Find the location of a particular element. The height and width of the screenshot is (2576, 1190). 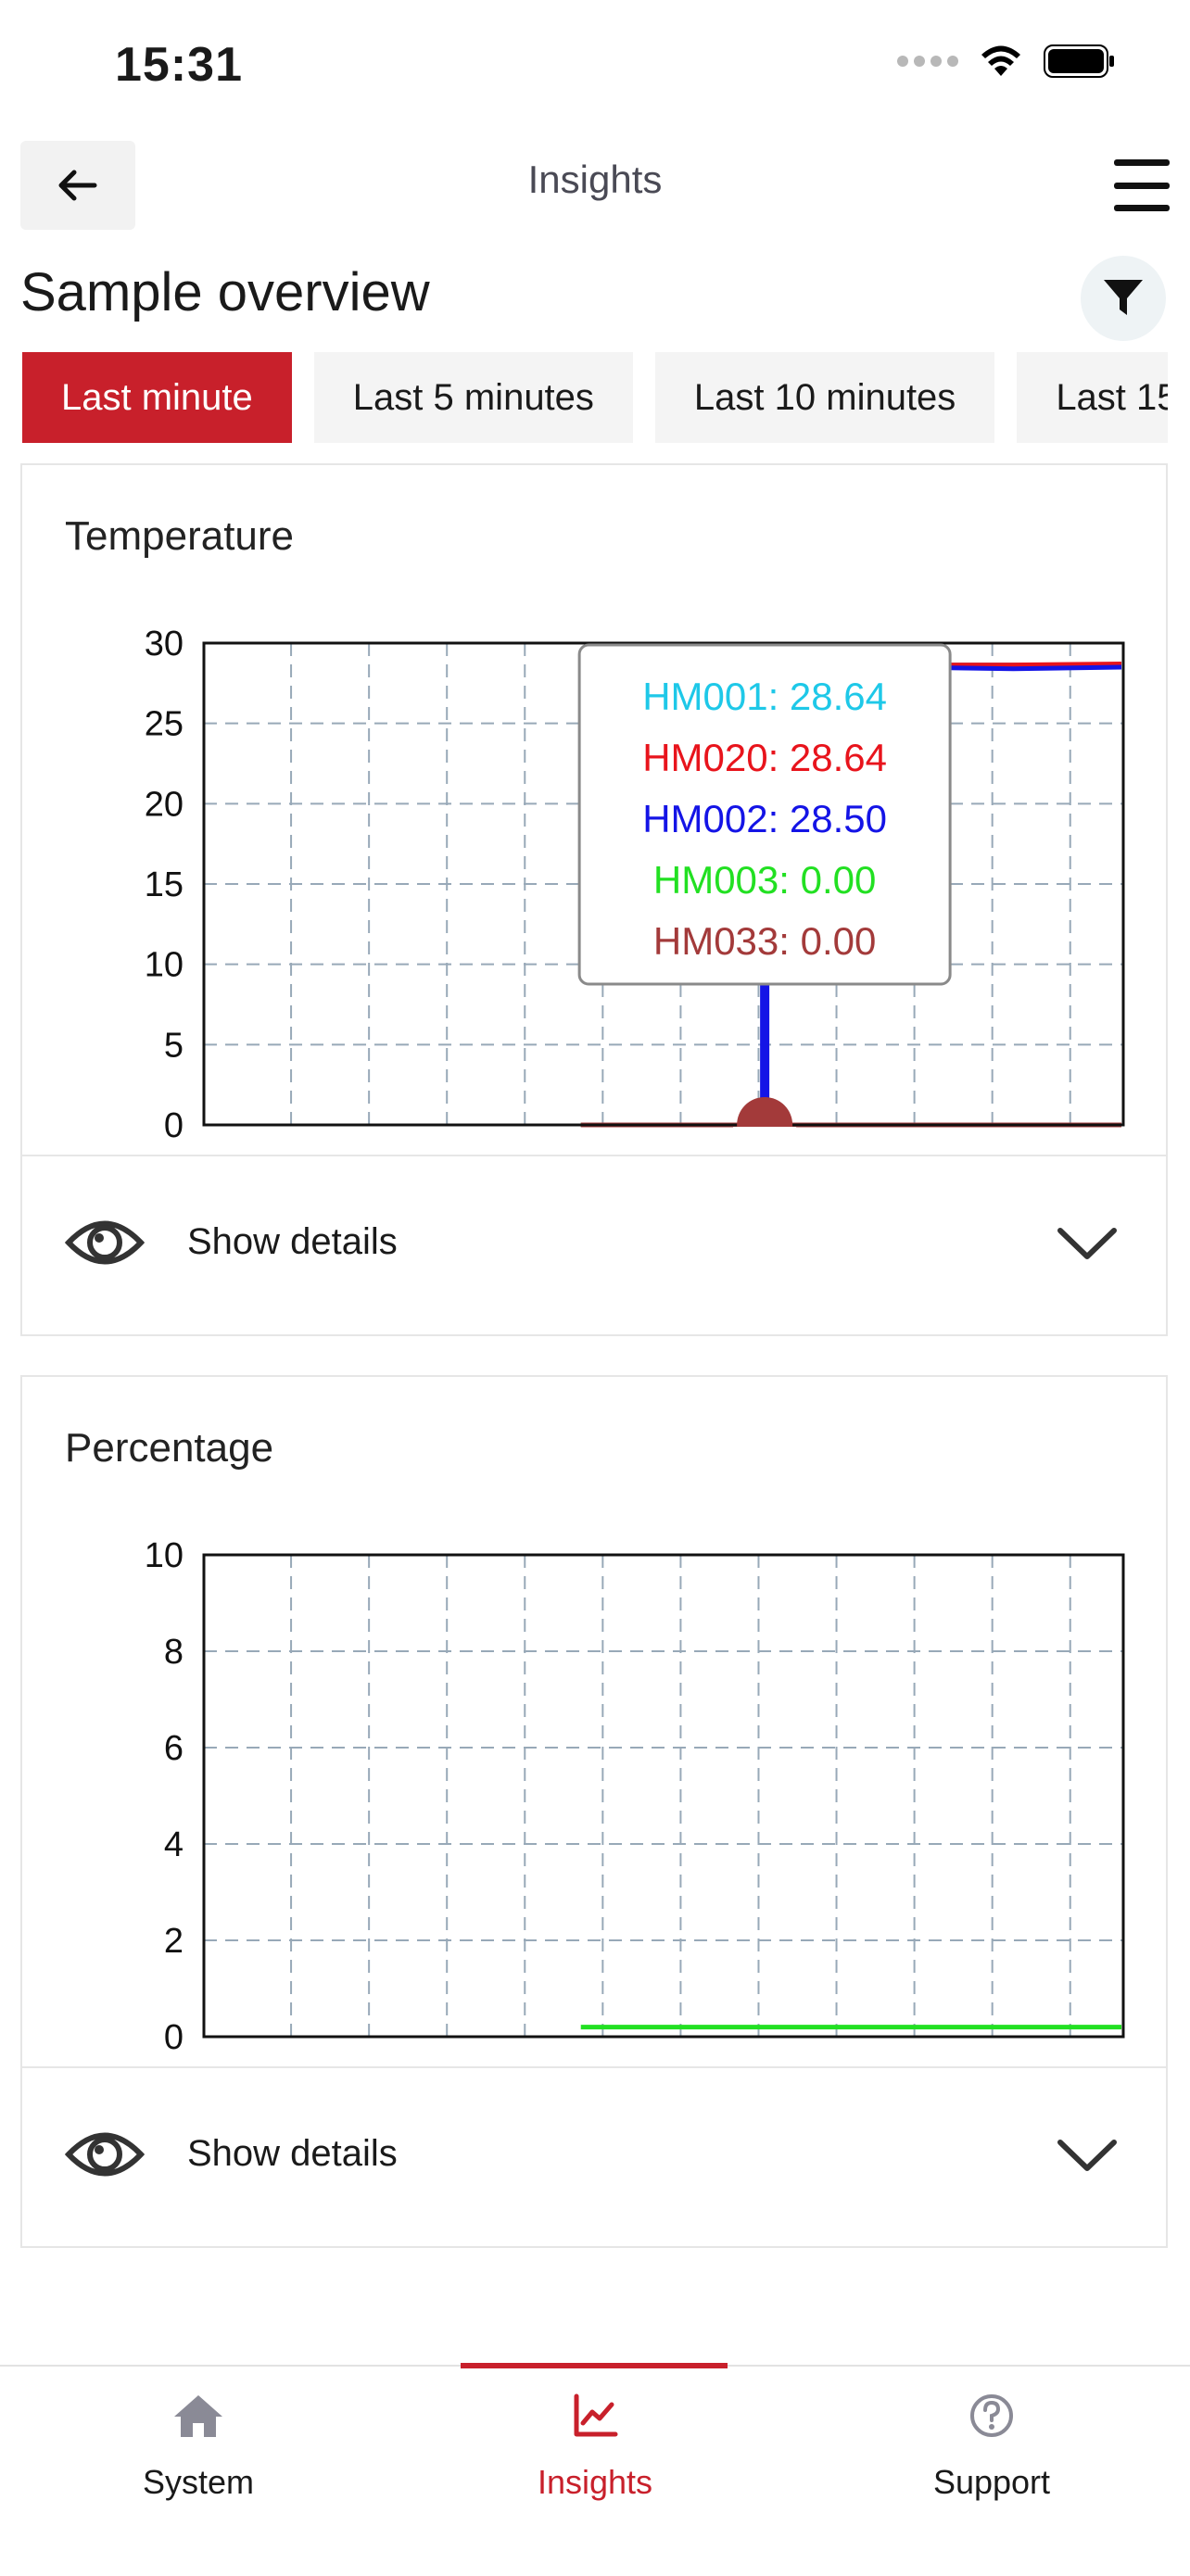

tooltip-line-hm002: HM002: 28.50 is located at coordinates (764, 818).